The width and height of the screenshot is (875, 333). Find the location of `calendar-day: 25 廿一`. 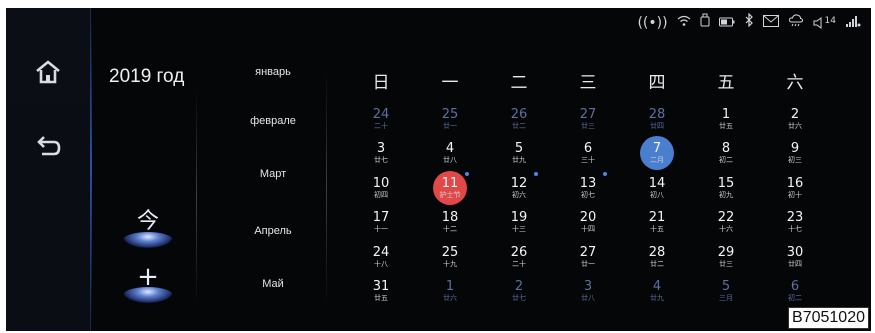

calendar-day: 25 廿一 is located at coordinates (450, 119).